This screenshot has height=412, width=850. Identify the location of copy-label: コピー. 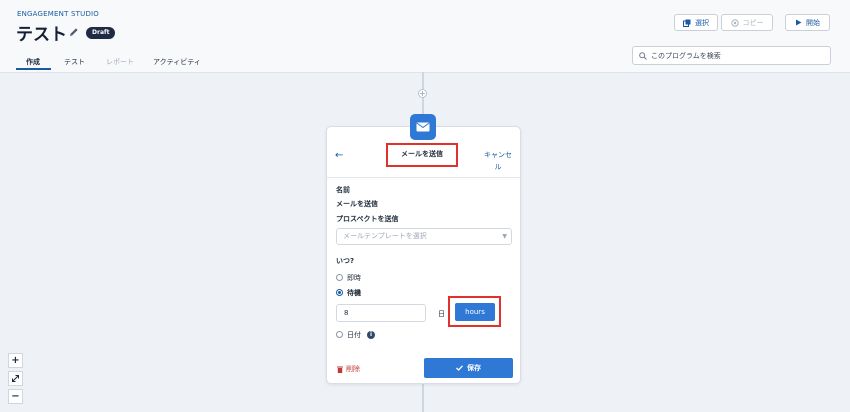
(753, 22).